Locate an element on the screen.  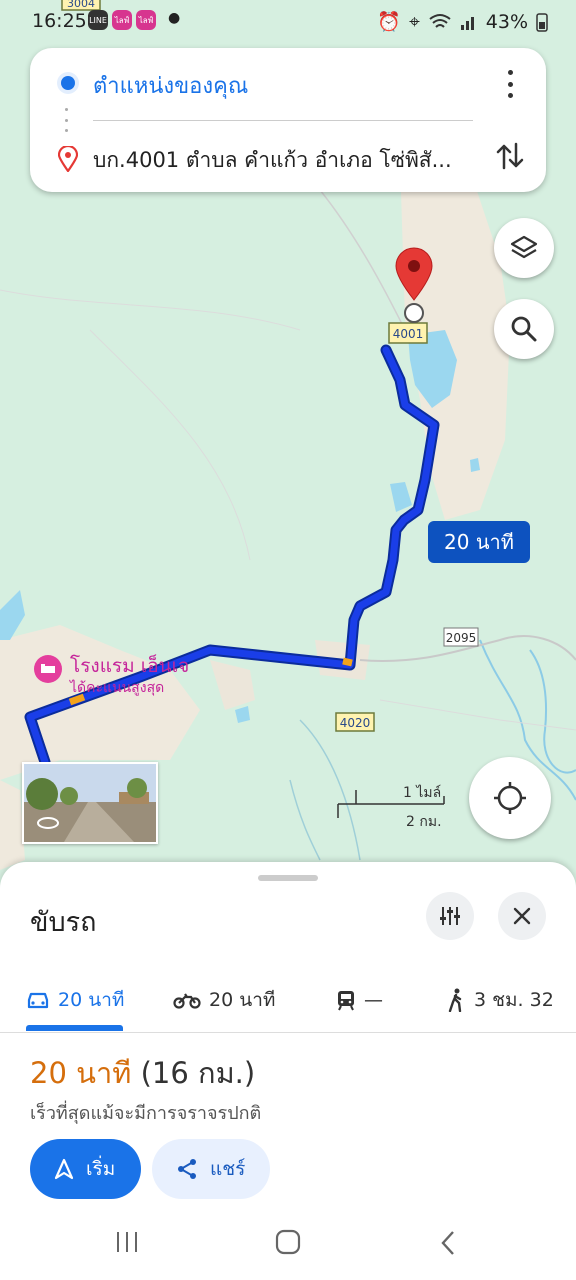
motorcycle-icon is located at coordinates (187, 1001).